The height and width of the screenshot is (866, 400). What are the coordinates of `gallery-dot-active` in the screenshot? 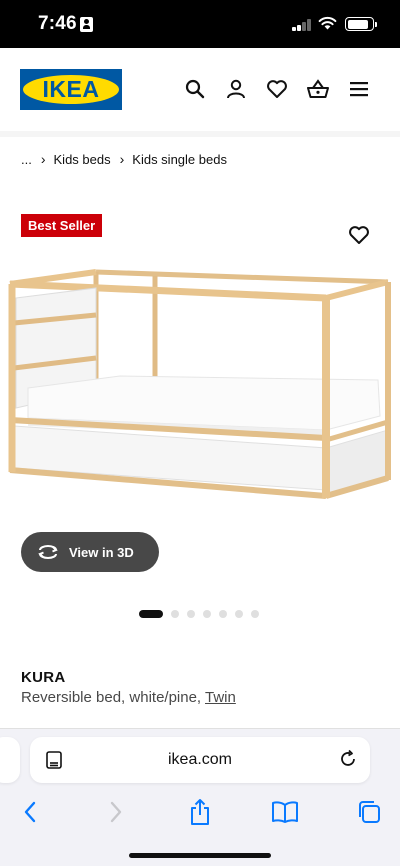 It's located at (151, 614).